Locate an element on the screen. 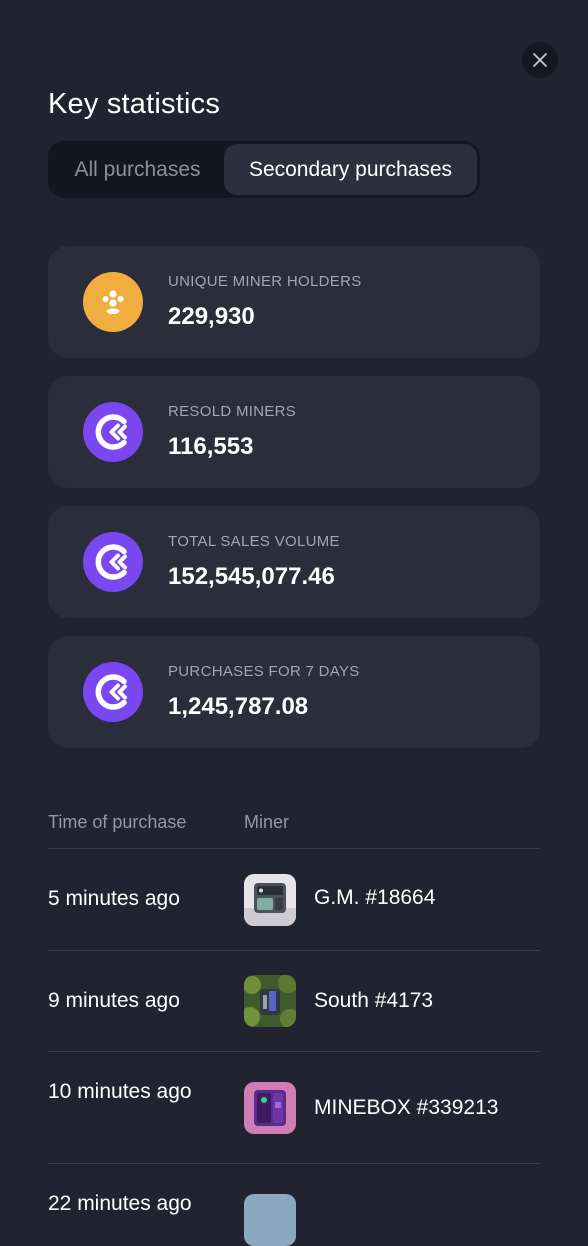 Image resolution: width=588 pixels, height=1246 pixels. tab-secondary-purchases: Secondary purchases is located at coordinates (350, 169).